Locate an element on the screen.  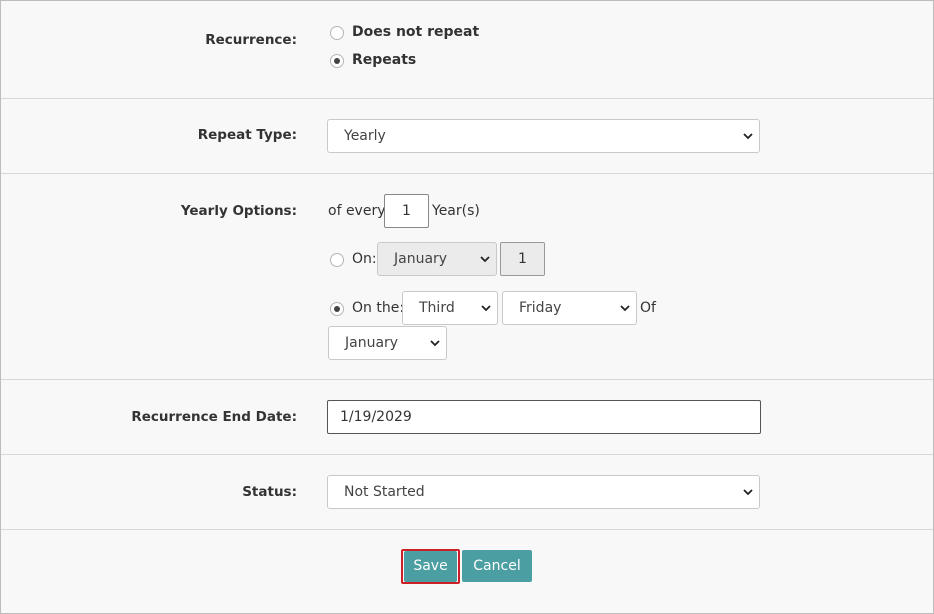
repeat-type-row: Repeat Type: Yearly is located at coordinates (467, 136).